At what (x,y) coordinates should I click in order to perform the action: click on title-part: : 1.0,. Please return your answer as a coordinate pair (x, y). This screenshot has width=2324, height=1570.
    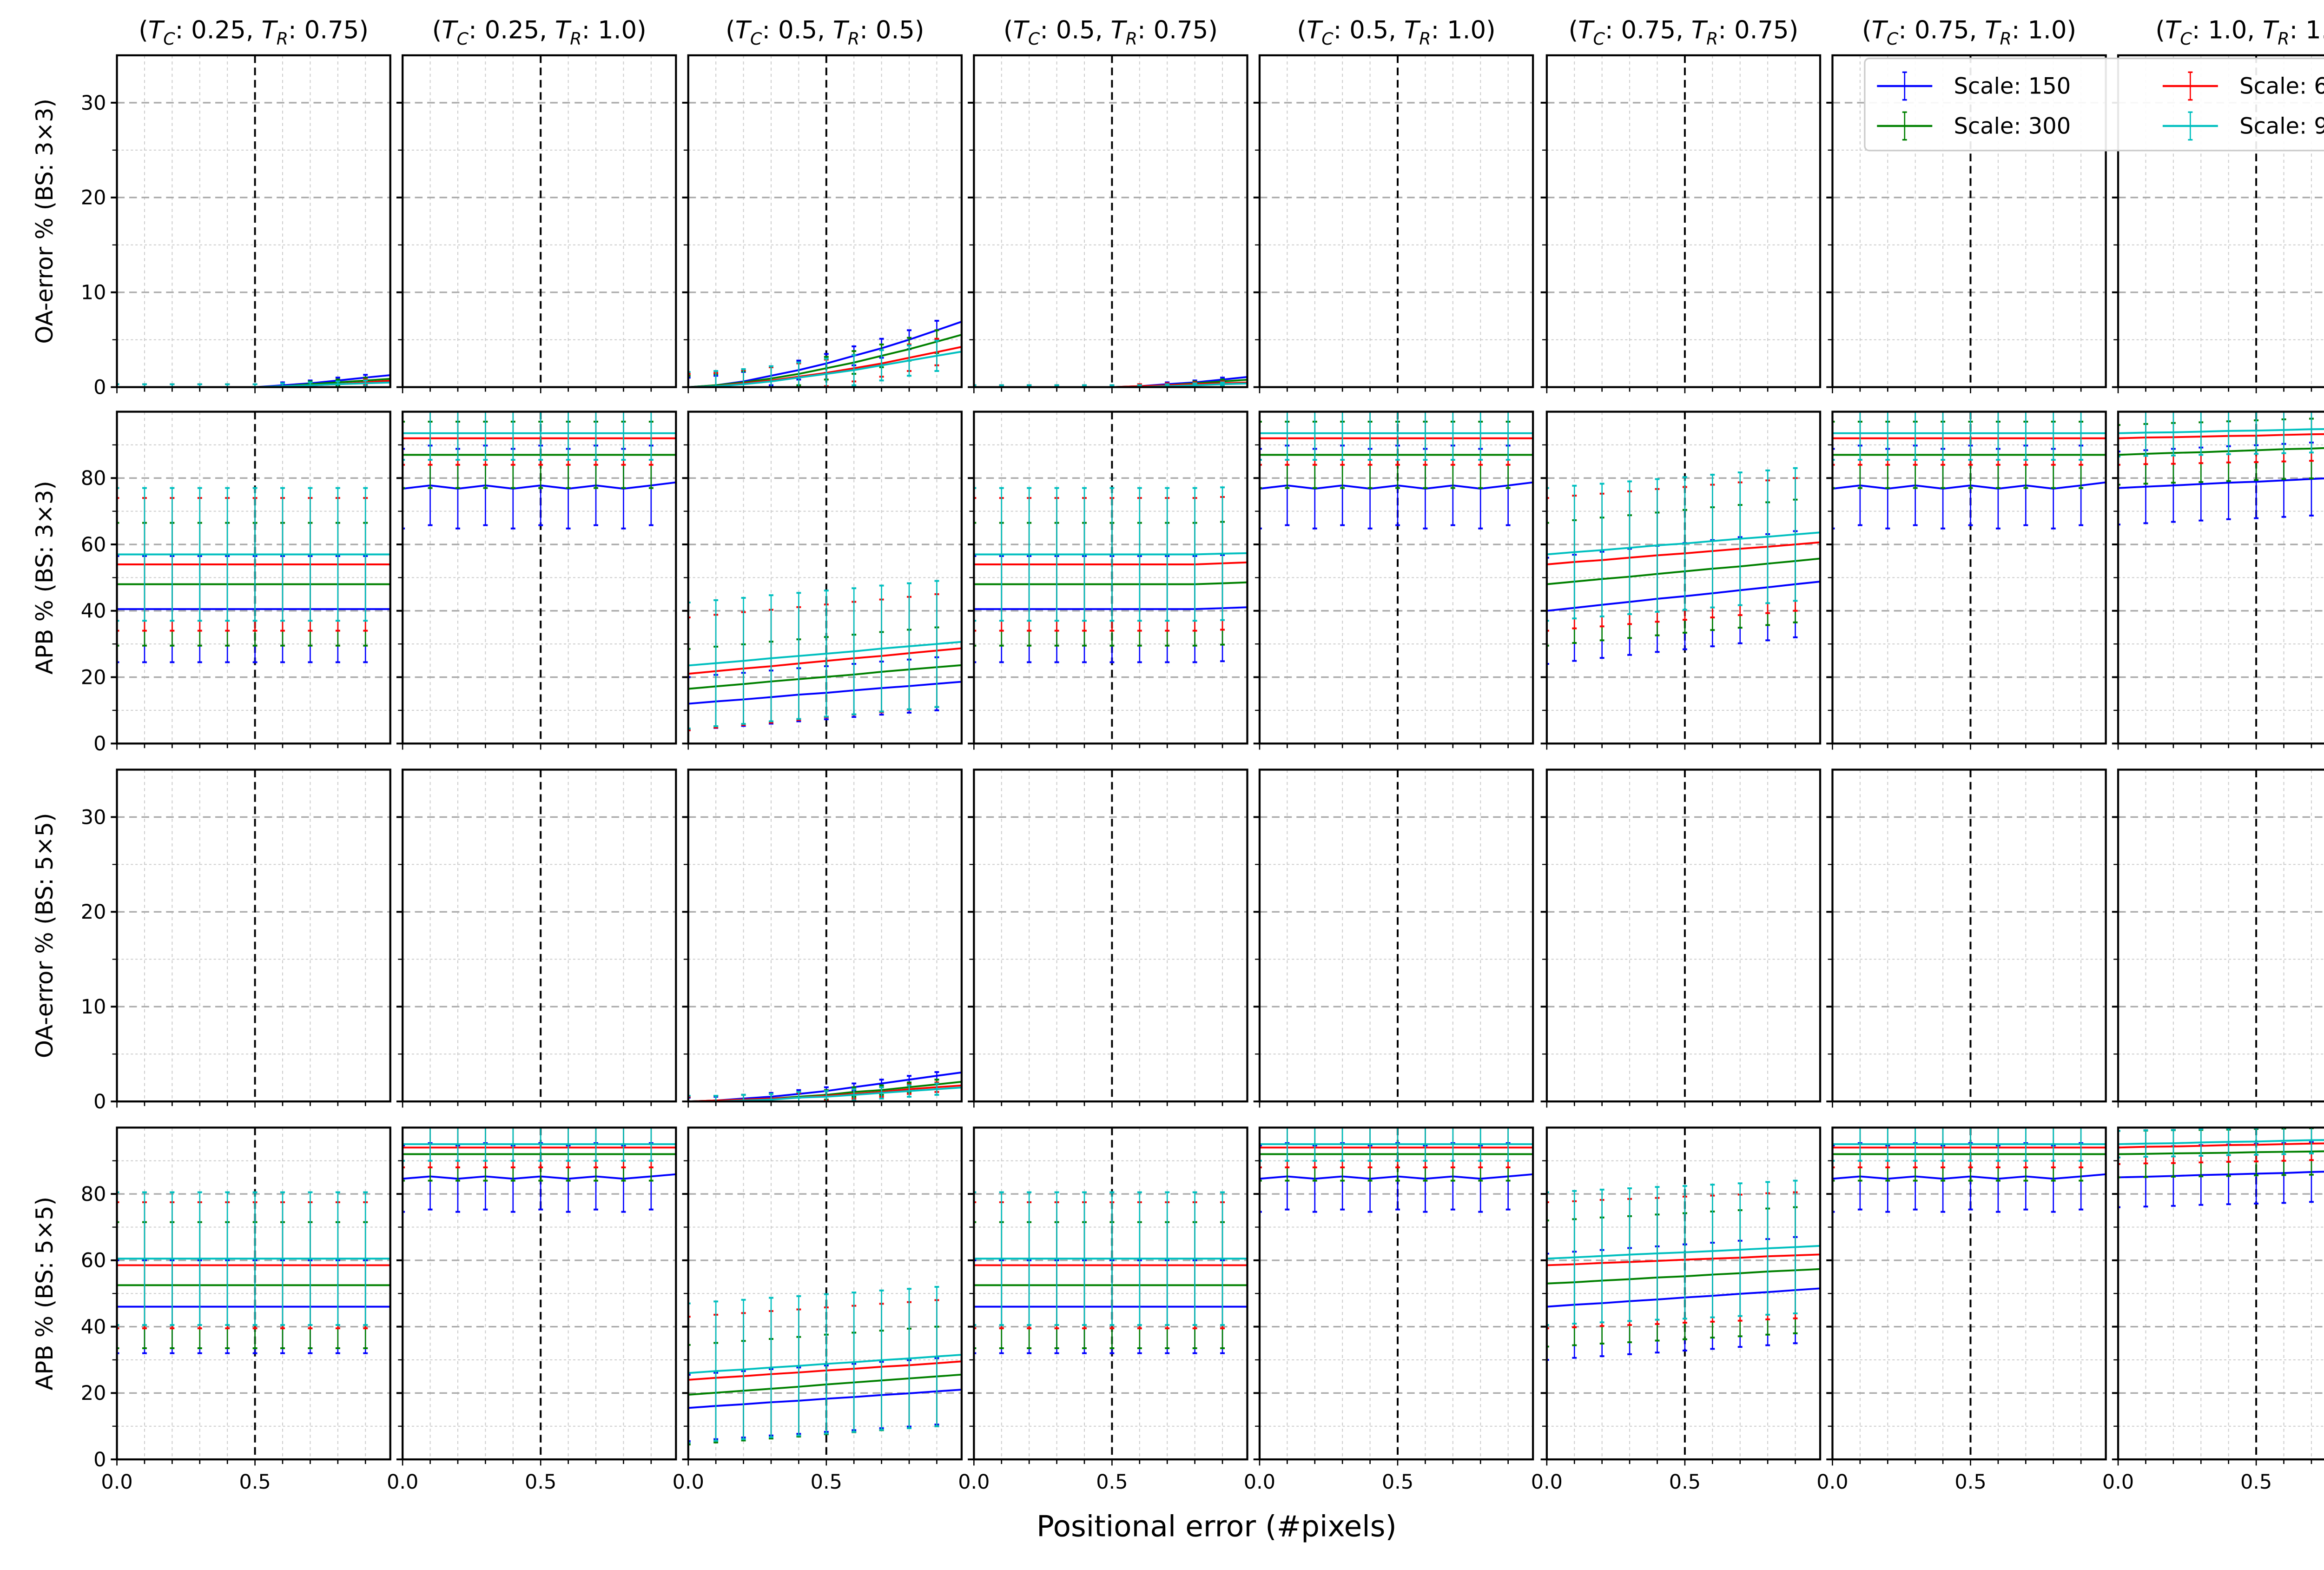
    Looking at the image, I should click on (2227, 30).